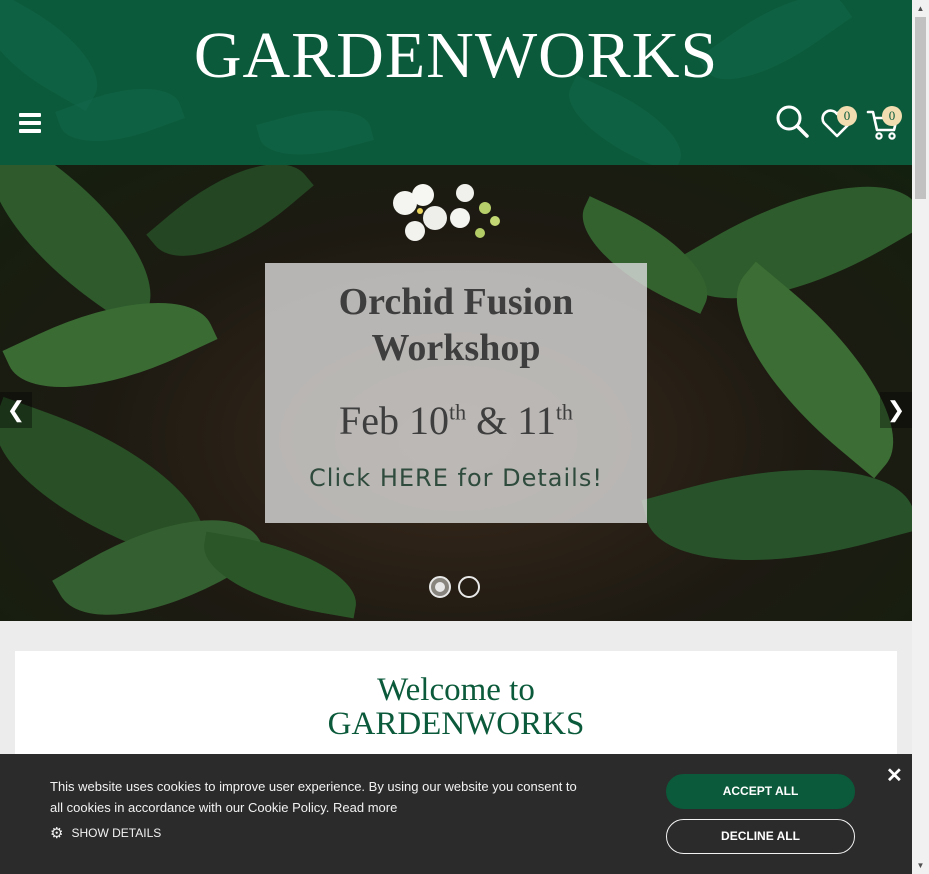  I want to click on promo-title-line1: Orchid Fusion, so click(456, 302).